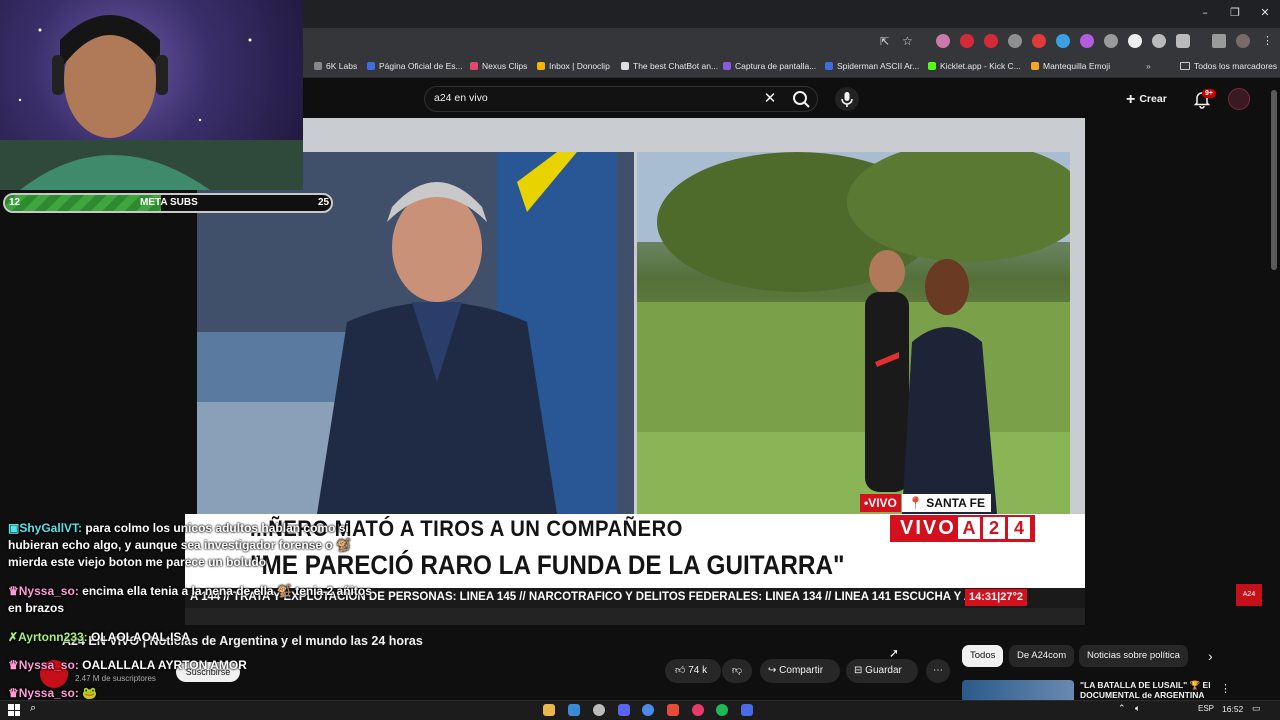  What do you see at coordinates (1070, 66) in the screenshot?
I see `bookmark-item: Mantequilla Emoji` at bounding box center [1070, 66].